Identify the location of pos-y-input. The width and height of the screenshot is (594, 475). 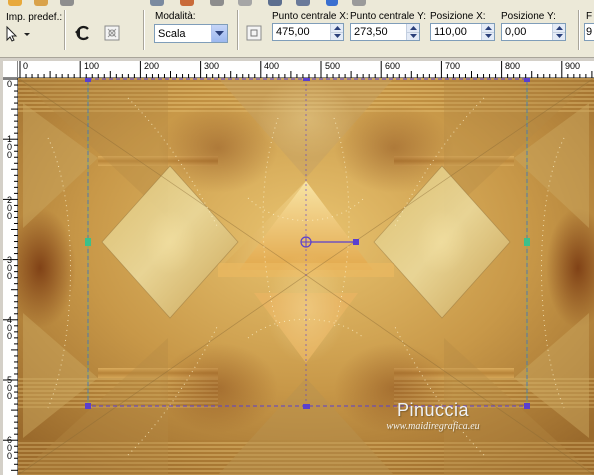
(527, 32).